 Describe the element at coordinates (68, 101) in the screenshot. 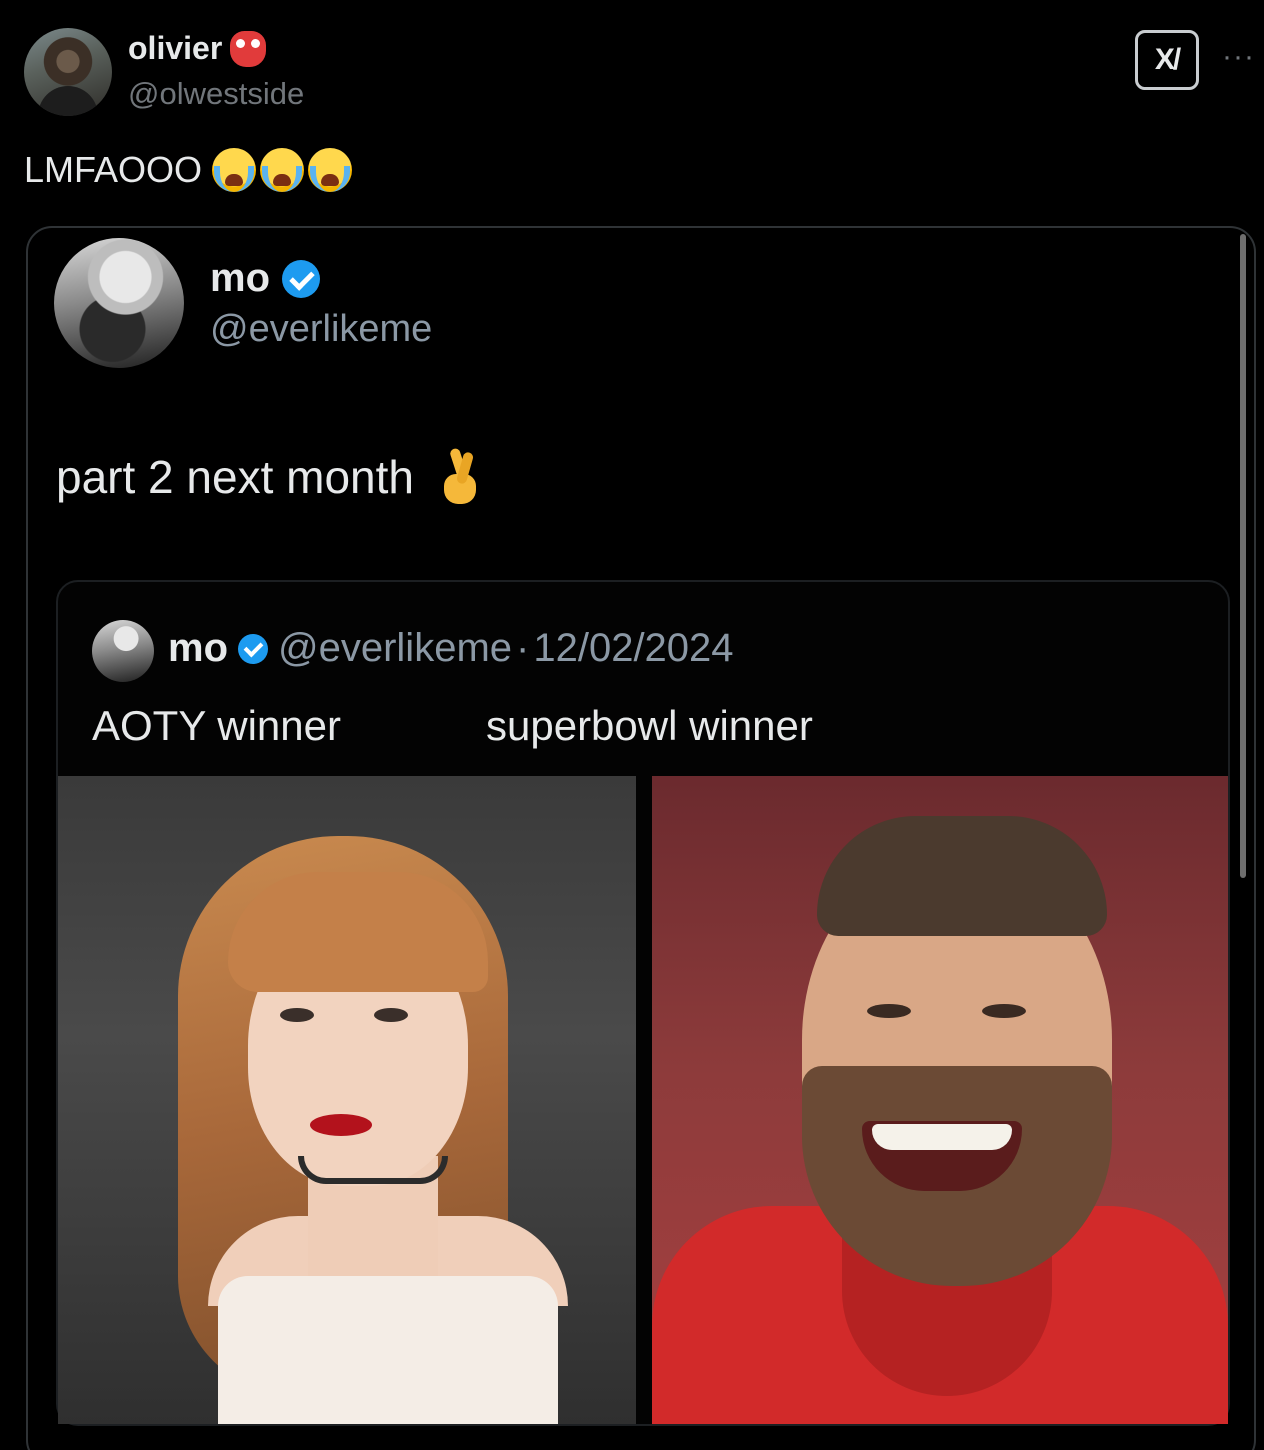

I see `avatar-shirt` at that location.